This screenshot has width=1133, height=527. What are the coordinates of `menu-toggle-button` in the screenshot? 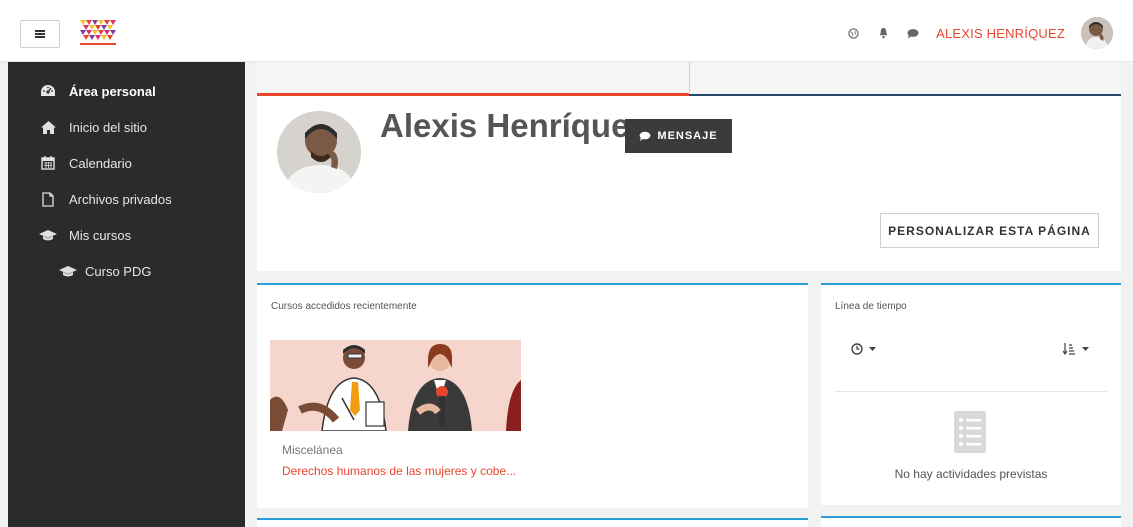 It's located at (40, 34).